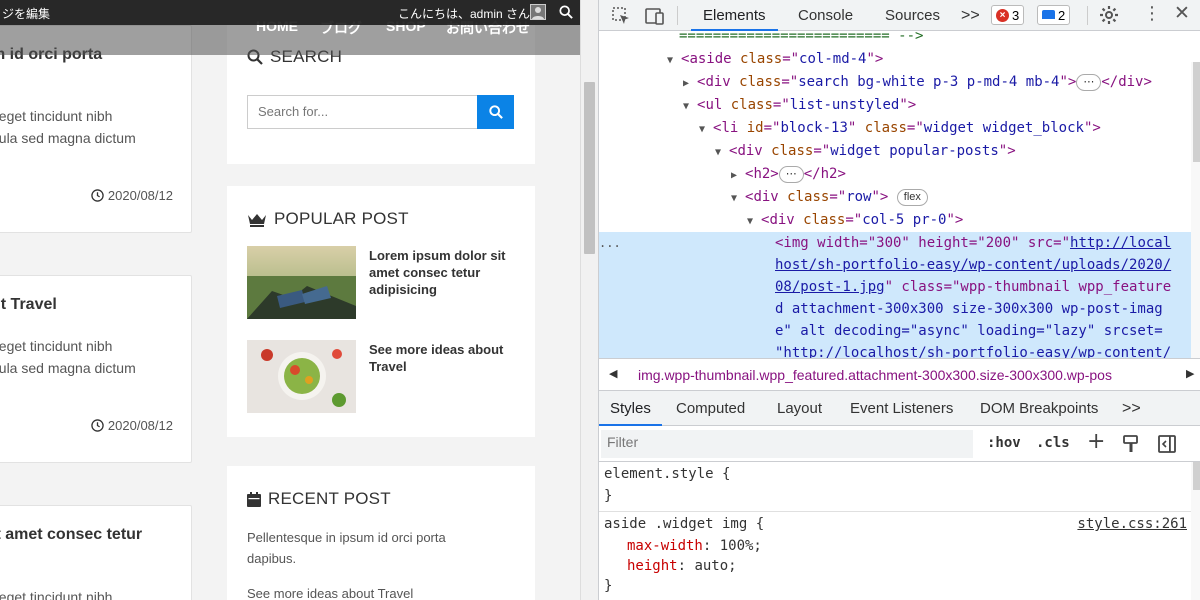  What do you see at coordinates (1131, 408) in the screenshot?
I see `more-subtabs-button: >>` at bounding box center [1131, 408].